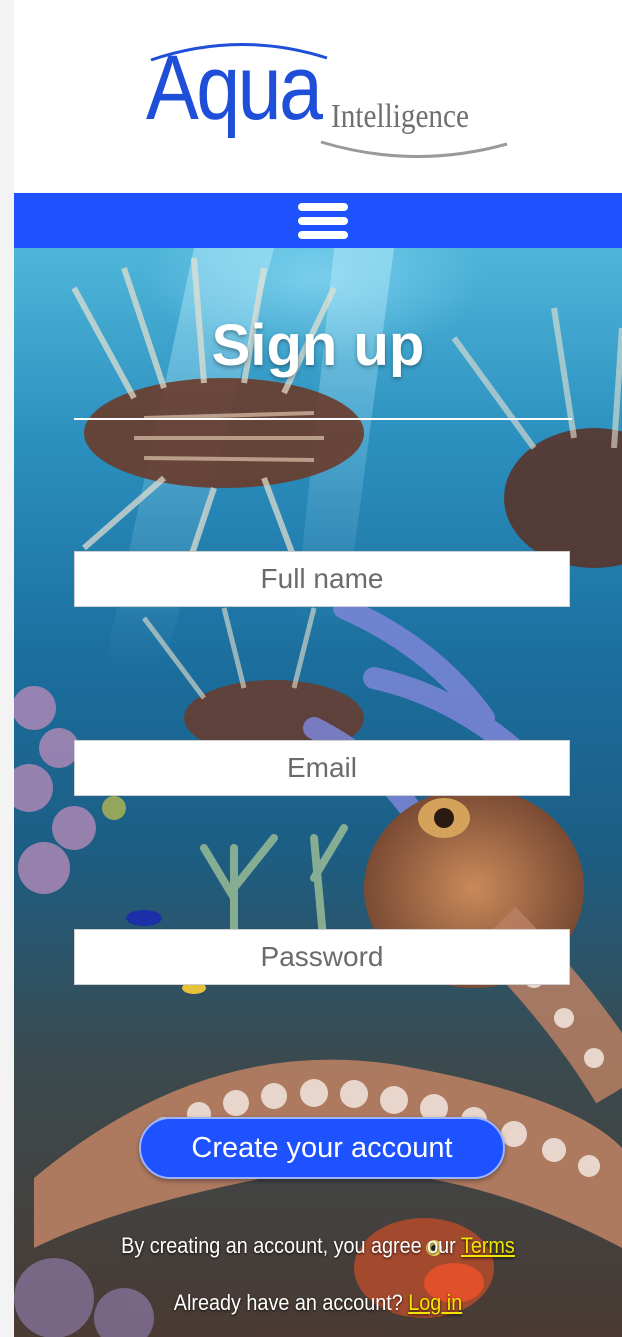  I want to click on logo-main-text: Aqua, so click(234, 88).